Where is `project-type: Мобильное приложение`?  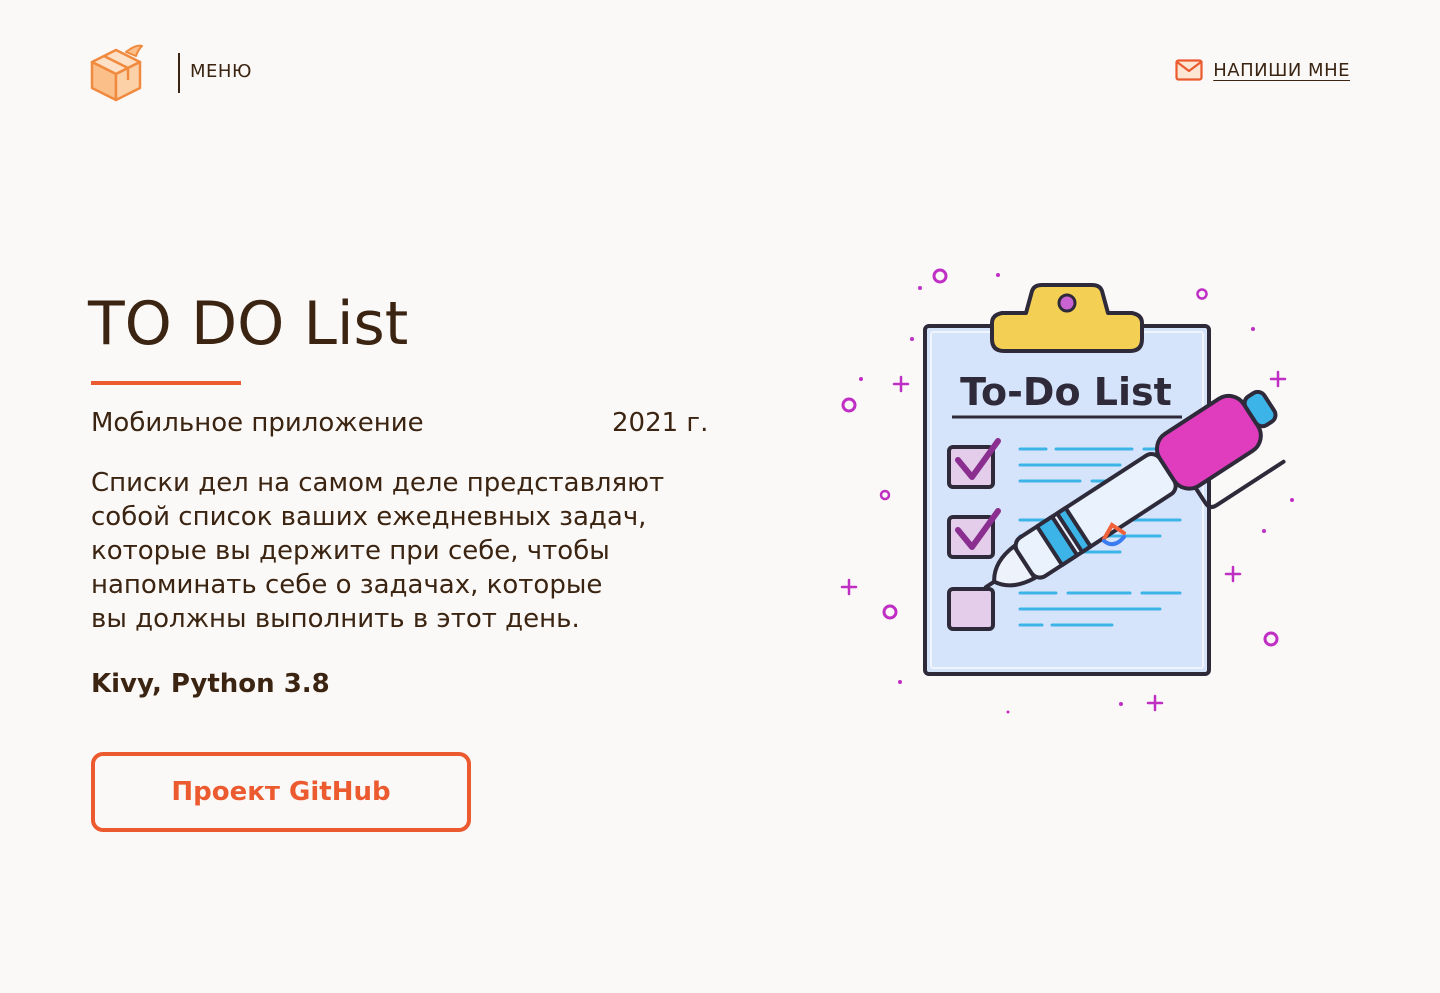 project-type: Мобильное приложение is located at coordinates (257, 423).